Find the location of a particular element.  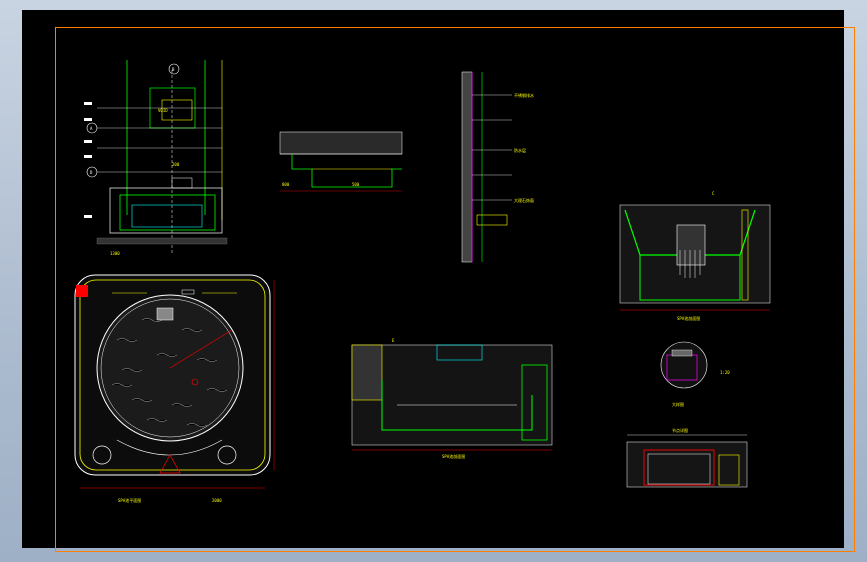

svg-text: 800 is located at coordinates (286, 184).